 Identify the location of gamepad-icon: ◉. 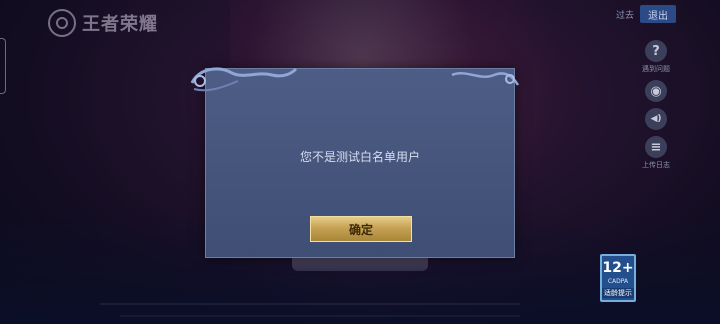
(656, 91).